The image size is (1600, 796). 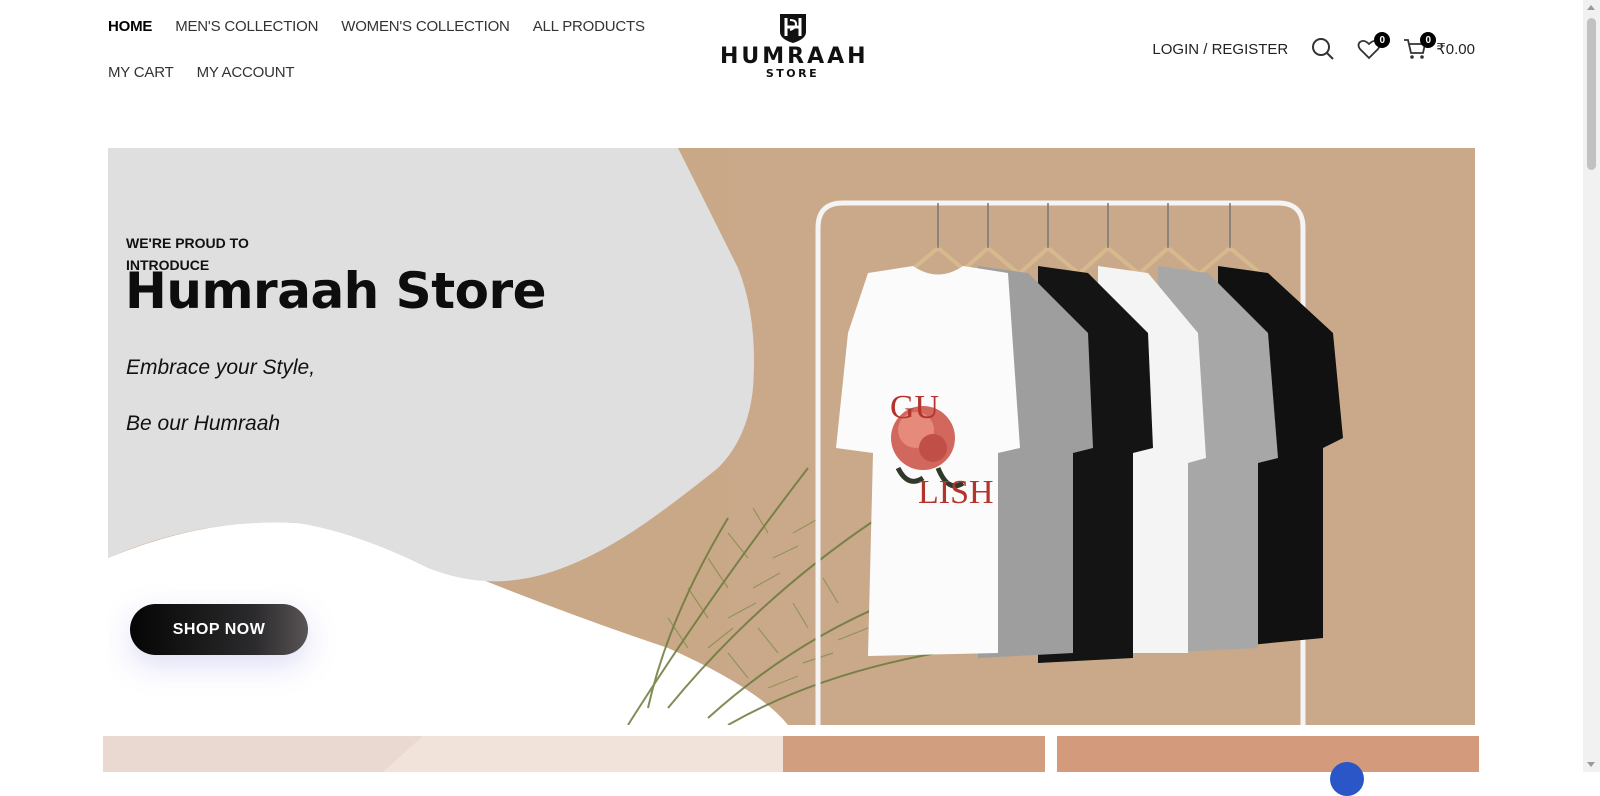 I want to click on cart-button: 0, so click(x=1419, y=47).